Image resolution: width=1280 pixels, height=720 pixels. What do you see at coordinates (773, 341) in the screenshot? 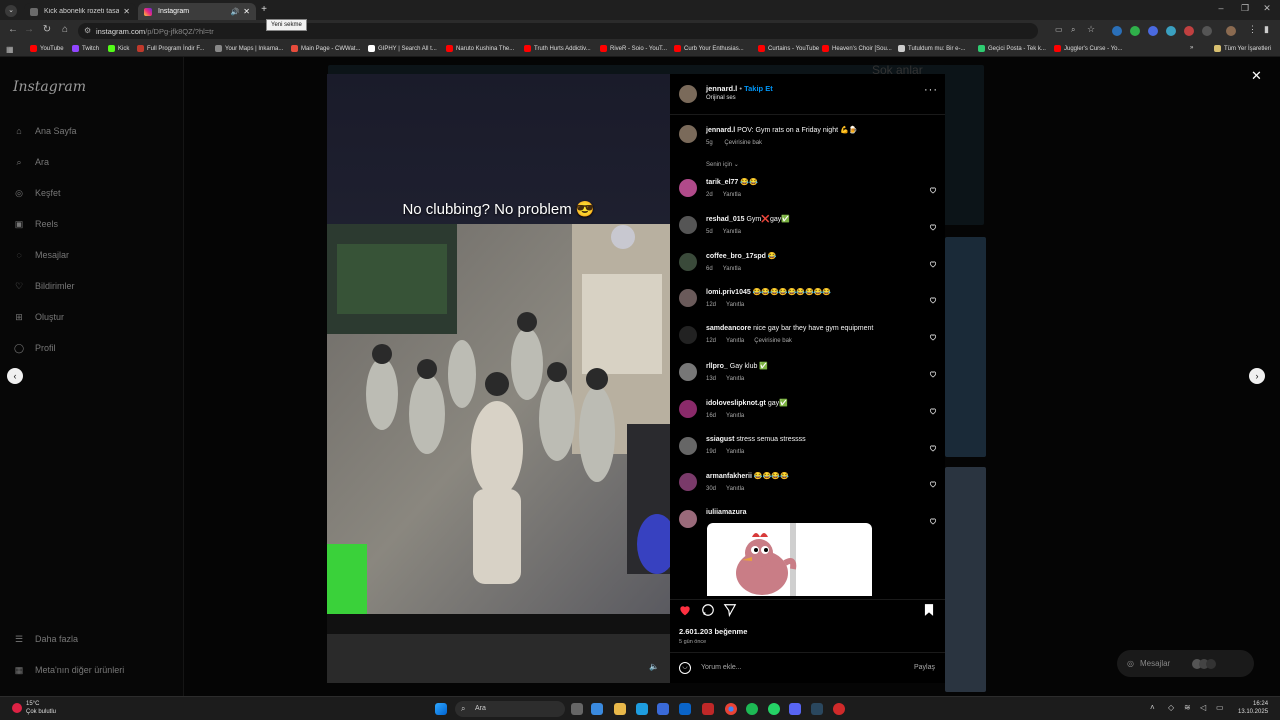
I see `translate-link: Çevirisine bak` at bounding box center [773, 341].